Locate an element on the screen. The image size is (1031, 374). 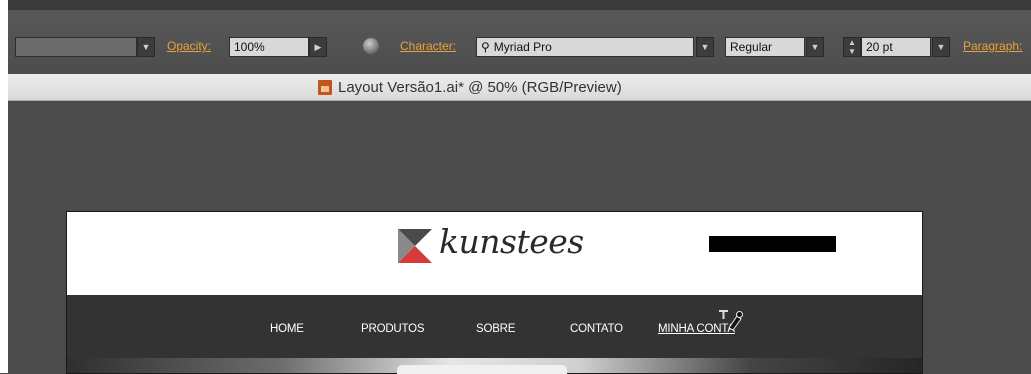
font-family-input: ⚲ Myriad Pro is located at coordinates (585, 47).